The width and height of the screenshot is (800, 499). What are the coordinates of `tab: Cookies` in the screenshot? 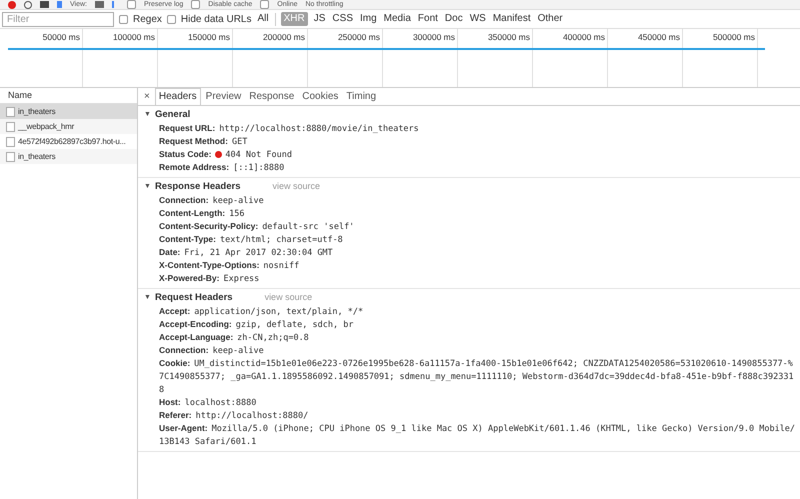 It's located at (320, 97).